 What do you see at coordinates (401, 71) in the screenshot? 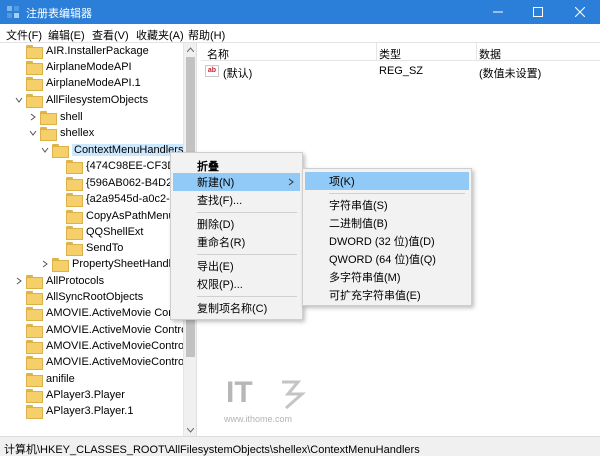
I see `value-type: REG_SZ` at bounding box center [401, 71].